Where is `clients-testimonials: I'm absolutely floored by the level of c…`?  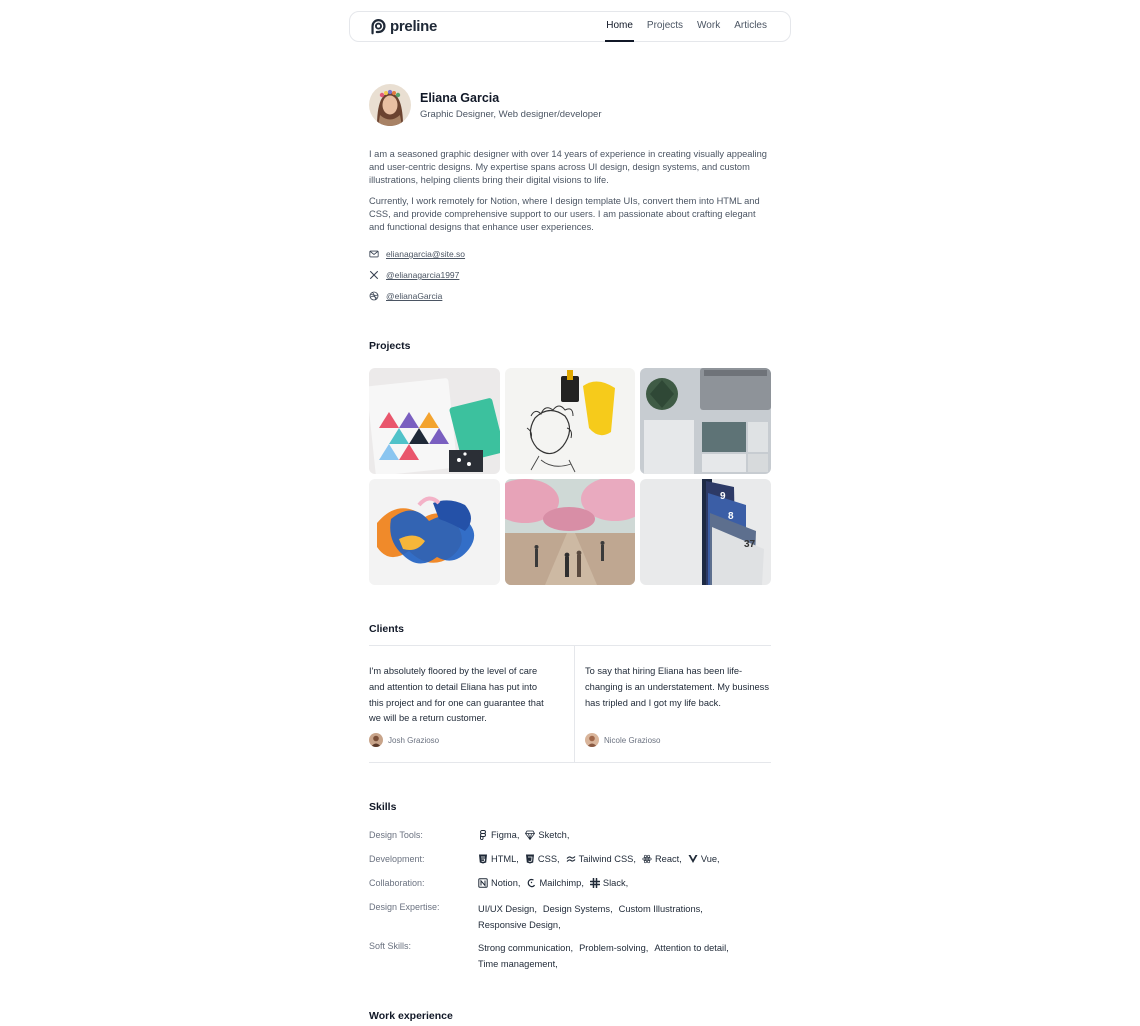 clients-testimonials: I'm absolutely floored by the level of c… is located at coordinates (570, 704).